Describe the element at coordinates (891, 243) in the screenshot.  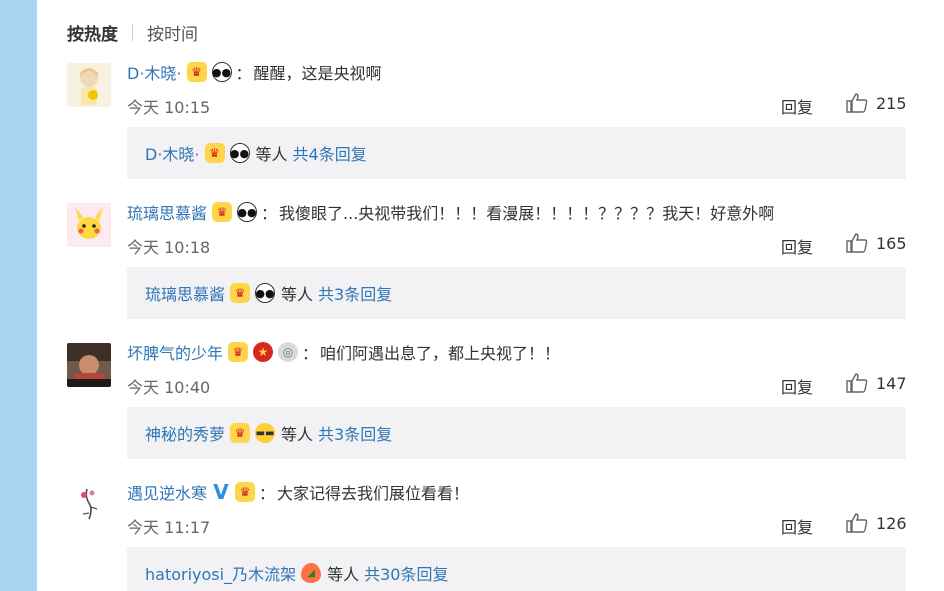
I see `like-count: 165` at that location.